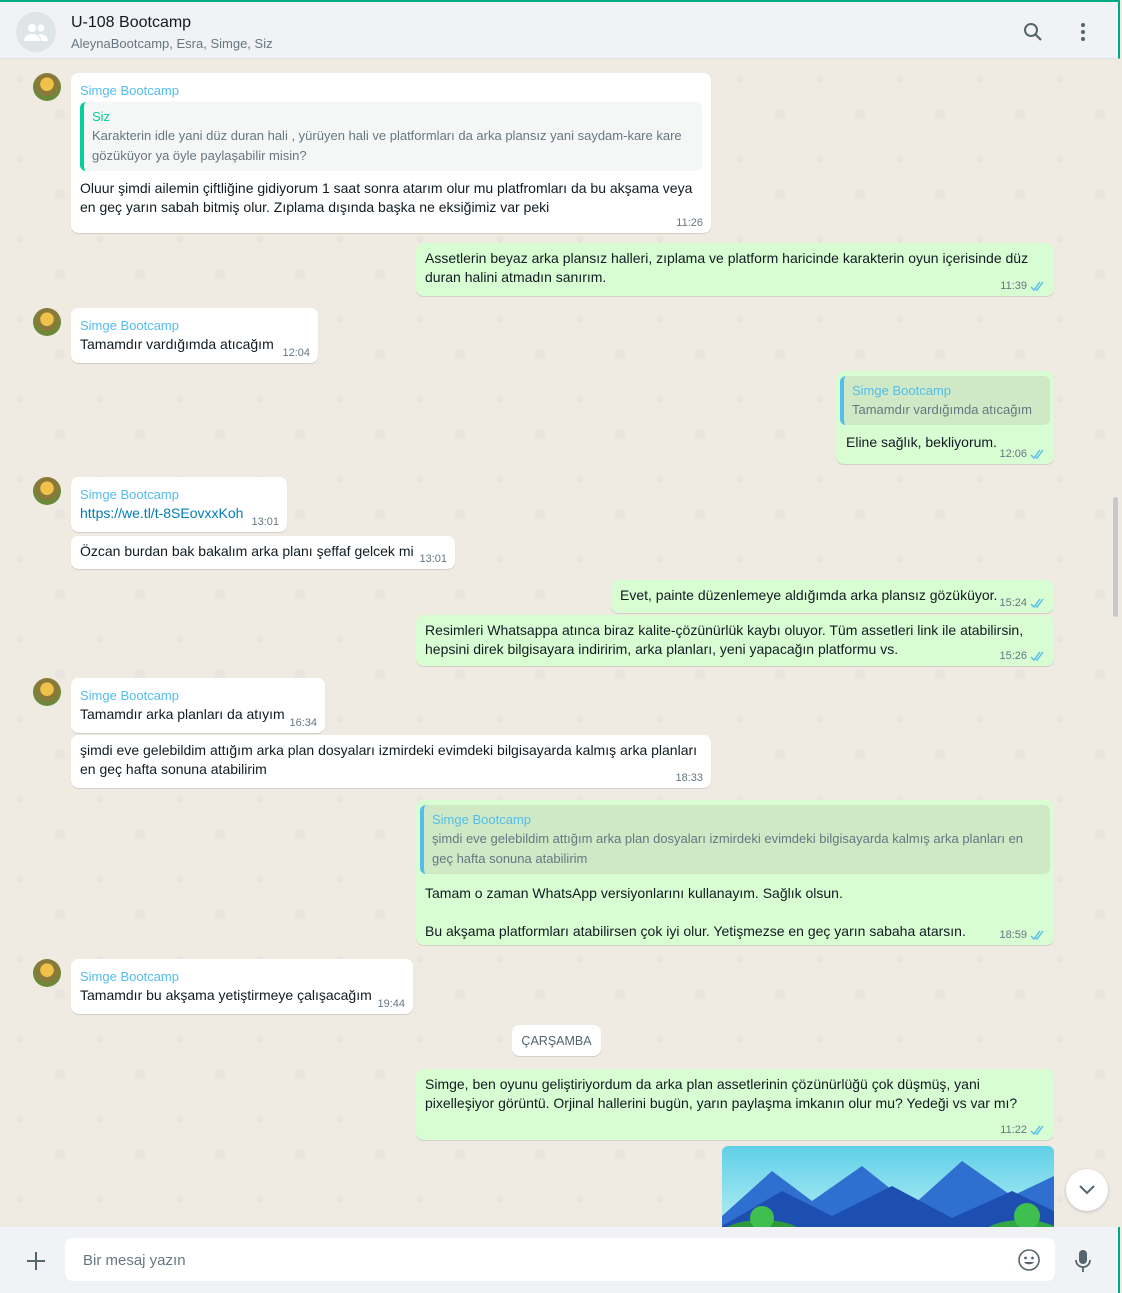  I want to click on more-vertical-icon, so click(1083, 32).